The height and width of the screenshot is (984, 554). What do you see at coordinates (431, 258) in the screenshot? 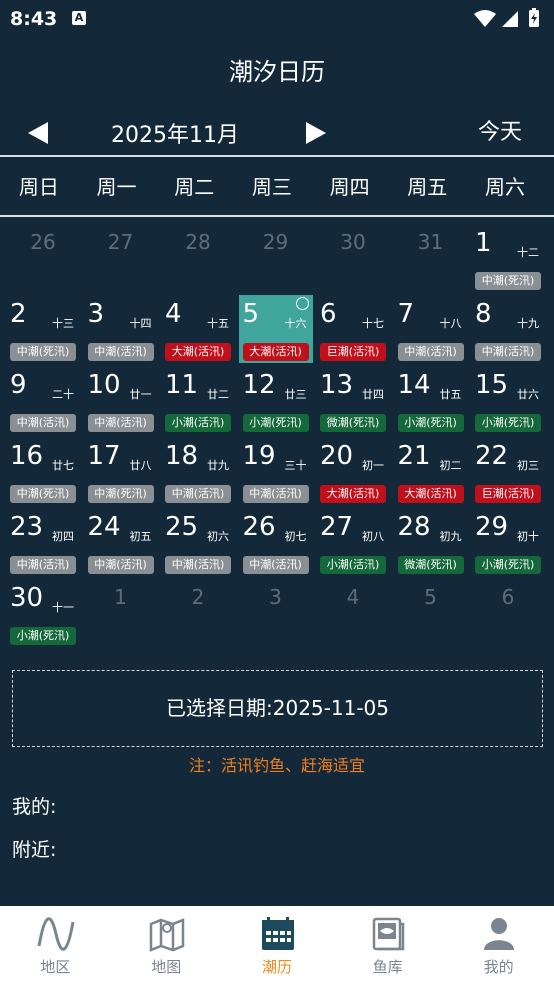
I see `calendar-day-other-month: 31` at bounding box center [431, 258].